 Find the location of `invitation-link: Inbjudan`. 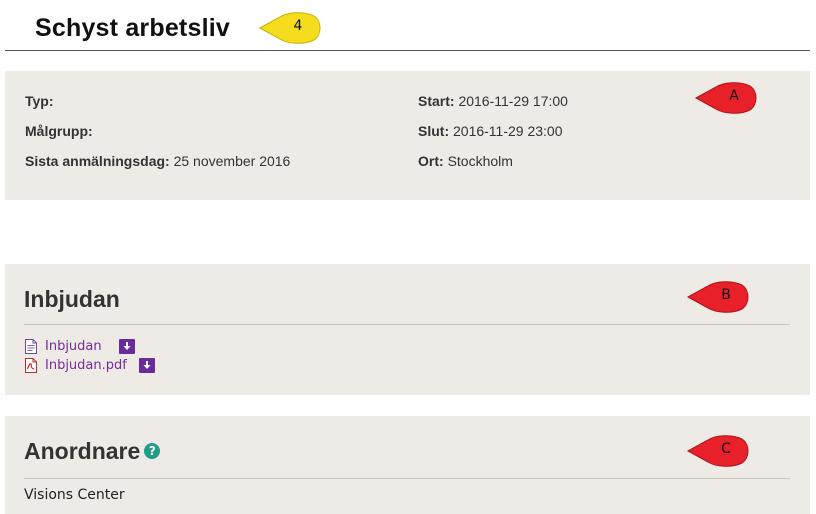

invitation-link: Inbjudan is located at coordinates (73, 346).